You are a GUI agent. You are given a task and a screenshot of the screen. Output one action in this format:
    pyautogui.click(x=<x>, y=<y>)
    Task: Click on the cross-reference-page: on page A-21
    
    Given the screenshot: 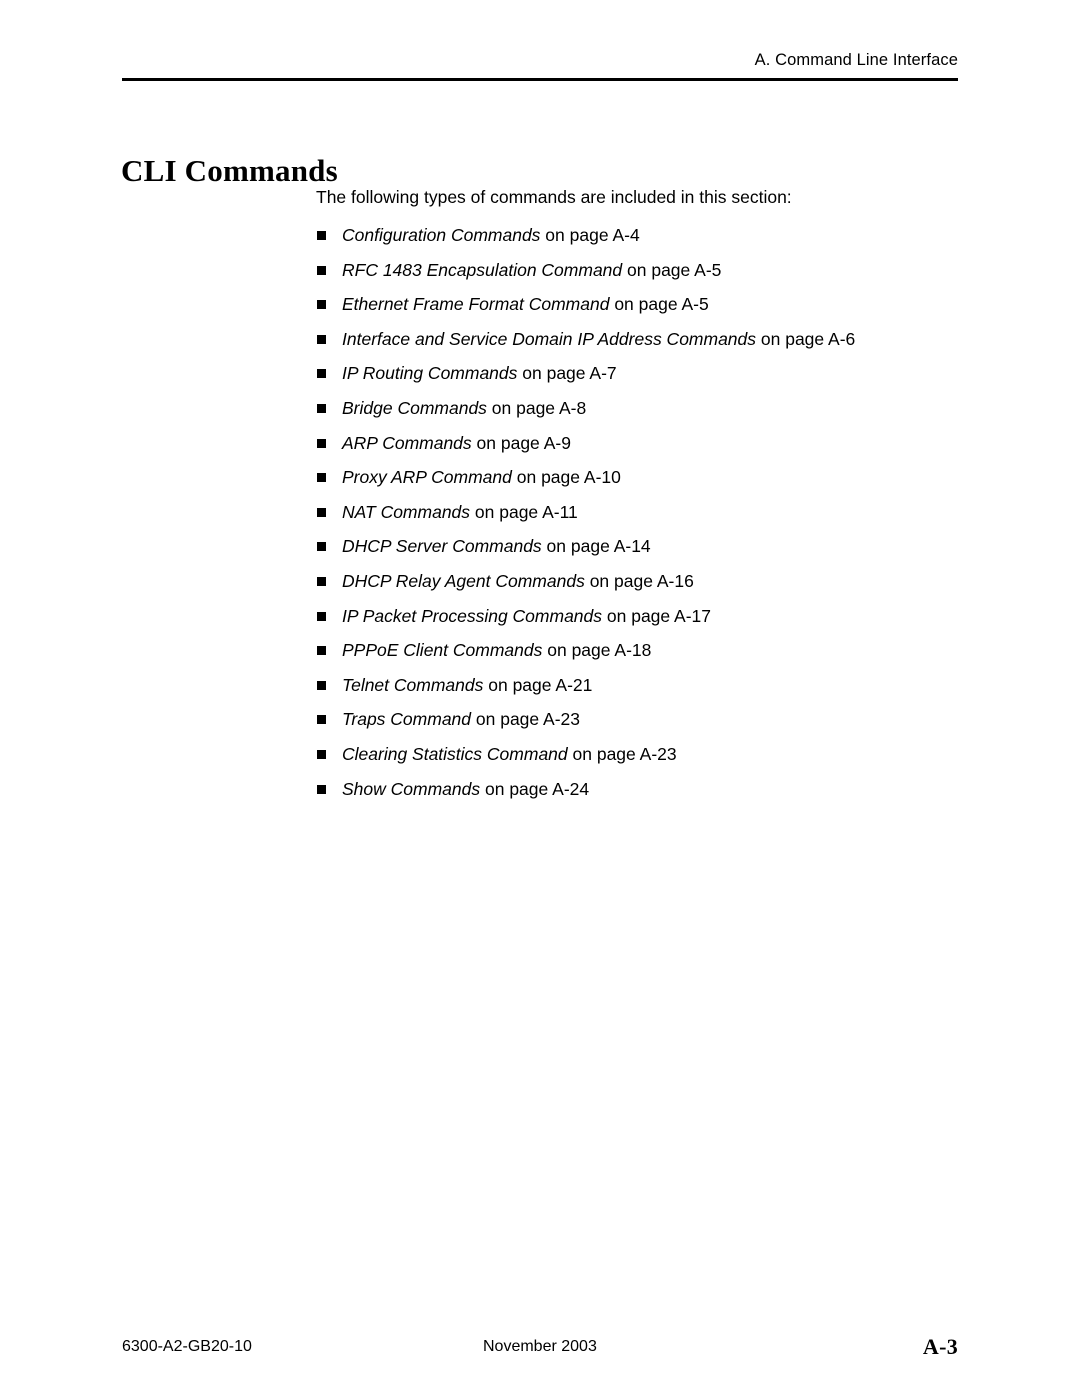 What is the action you would take?
    pyautogui.click(x=538, y=684)
    